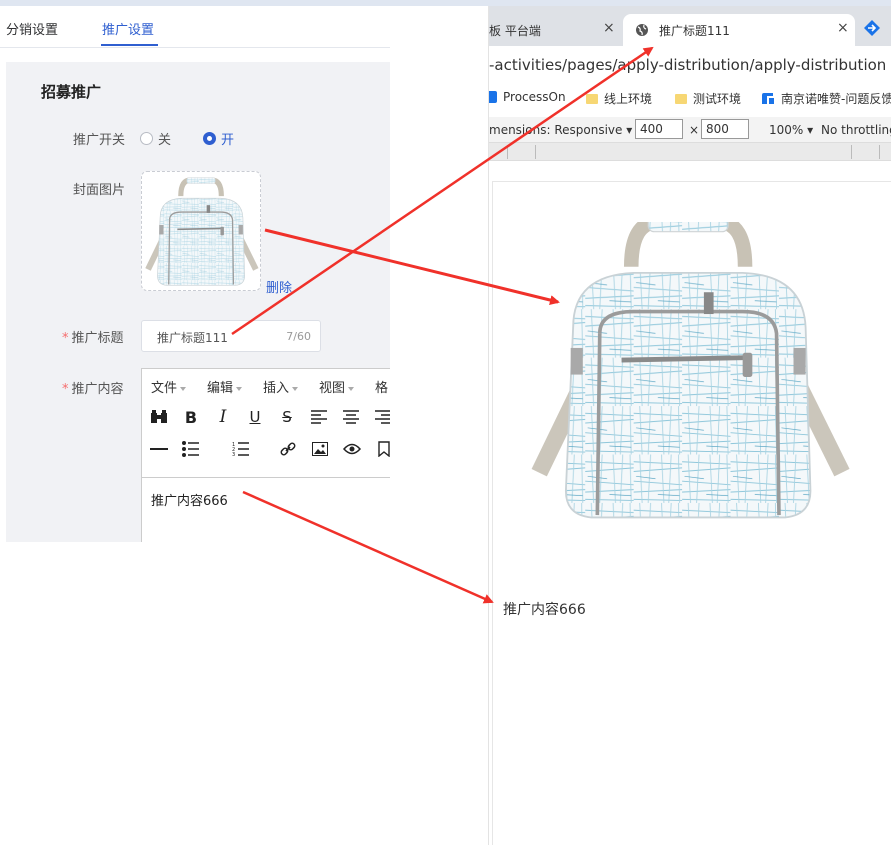 The width and height of the screenshot is (891, 845). Describe the element at coordinates (768, 98) in the screenshot. I see `feedback-site-icon` at that location.